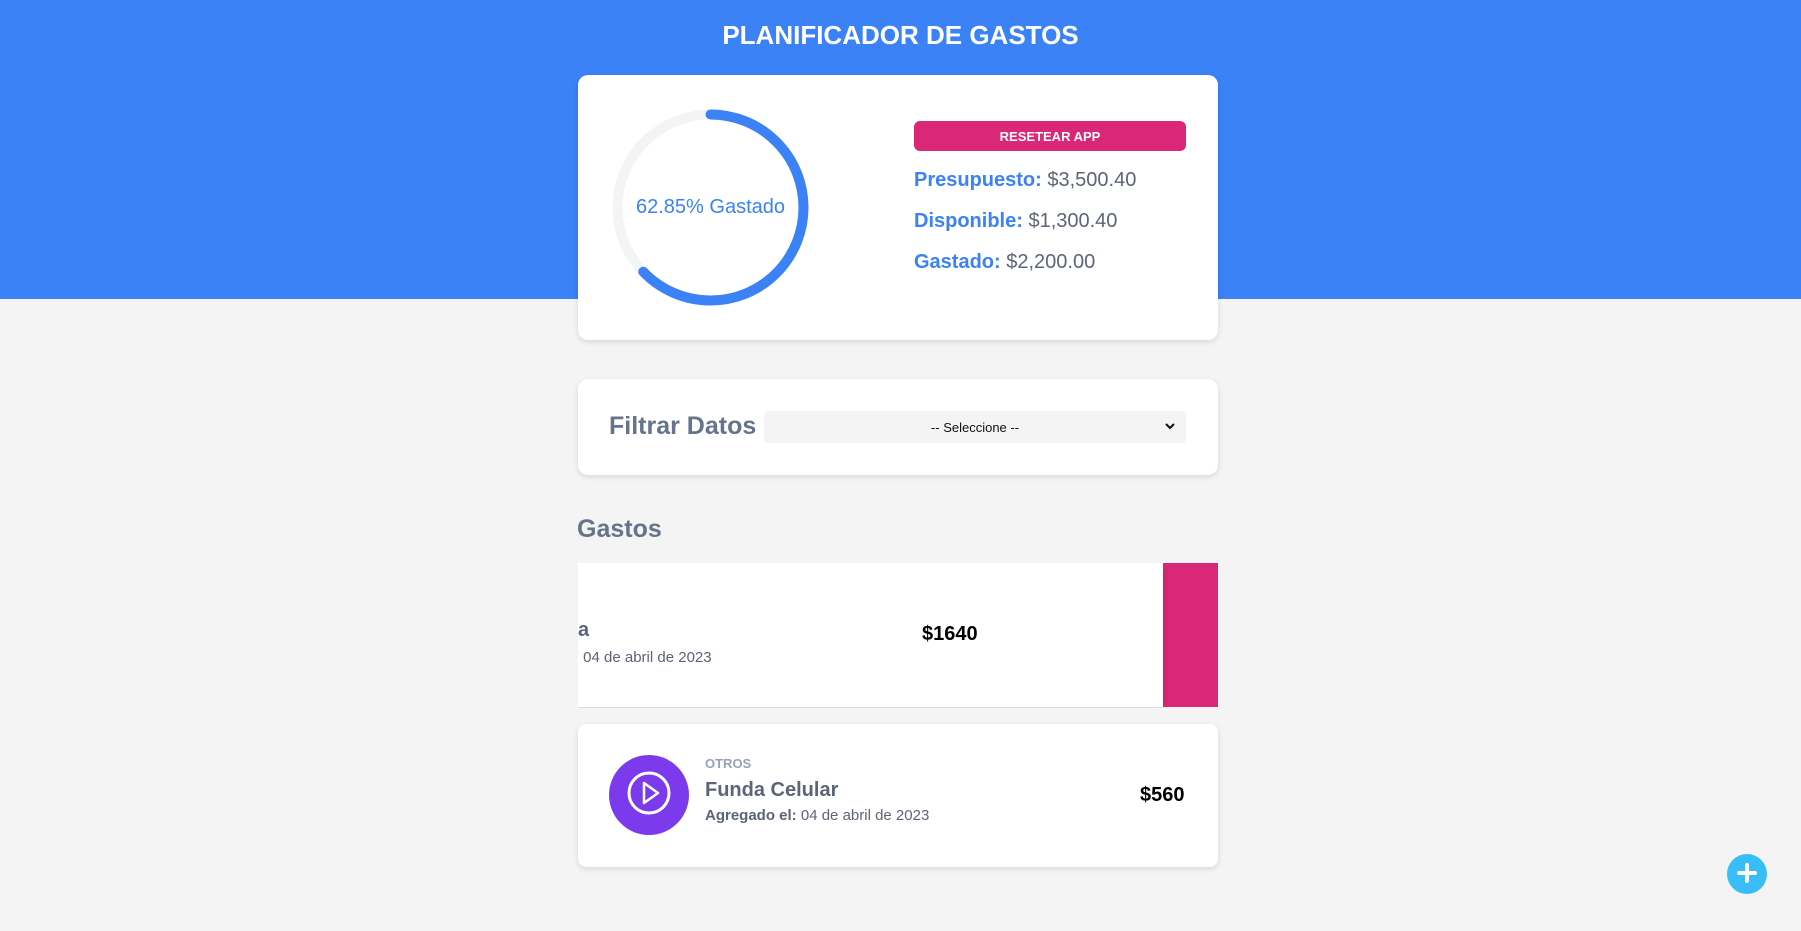  Describe the element at coordinates (1170, 427) in the screenshot. I see `chevron-down-icon` at that location.